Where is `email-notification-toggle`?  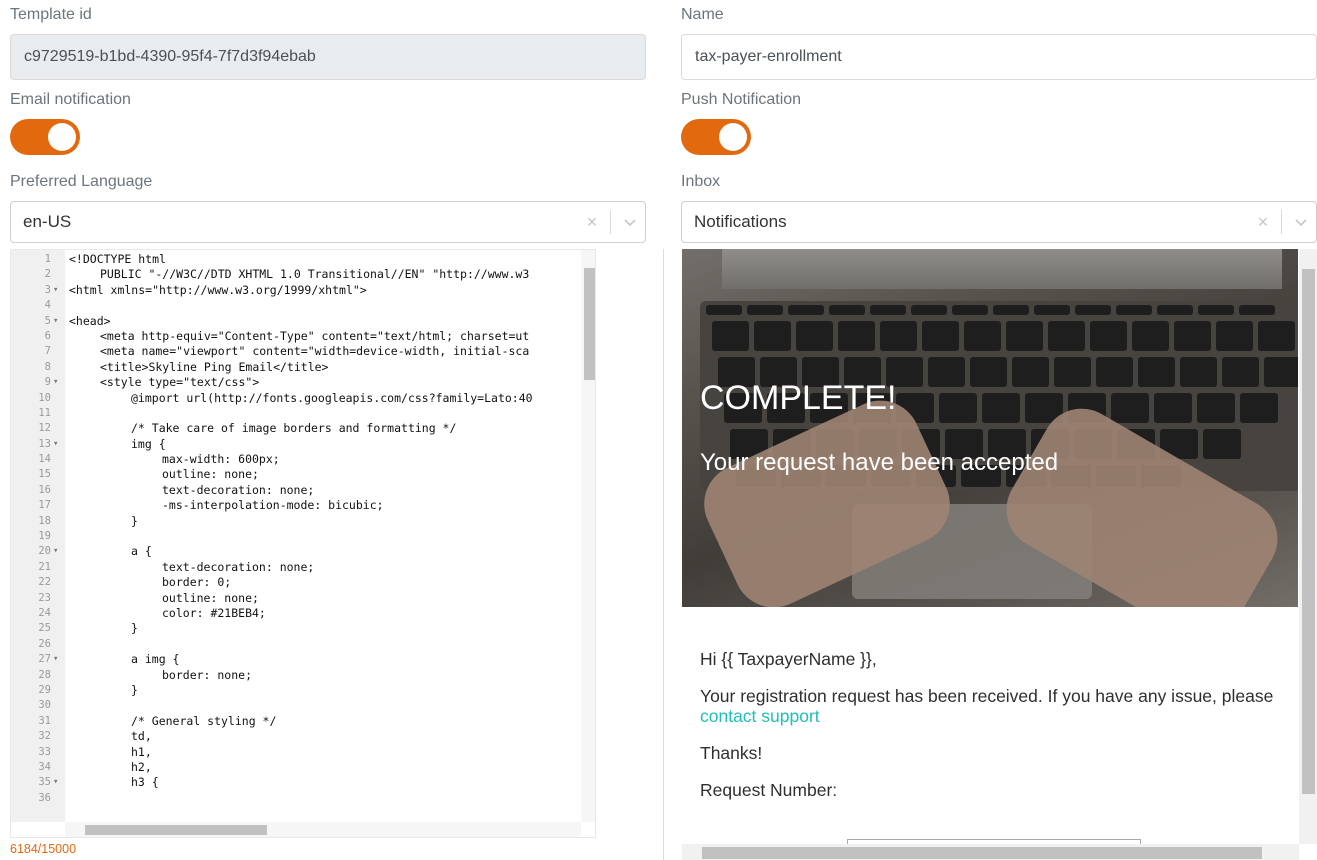 email-notification-toggle is located at coordinates (45, 137).